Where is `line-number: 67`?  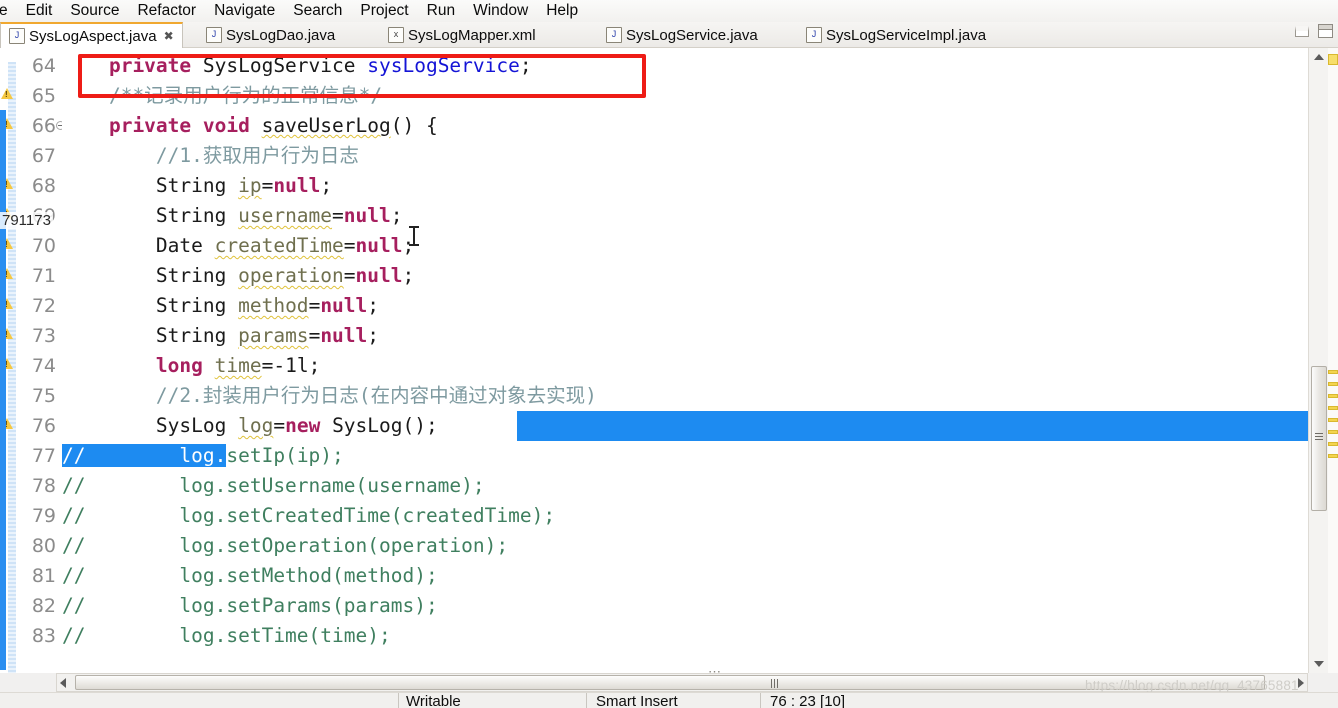
line-number: 67 is located at coordinates (43, 156).